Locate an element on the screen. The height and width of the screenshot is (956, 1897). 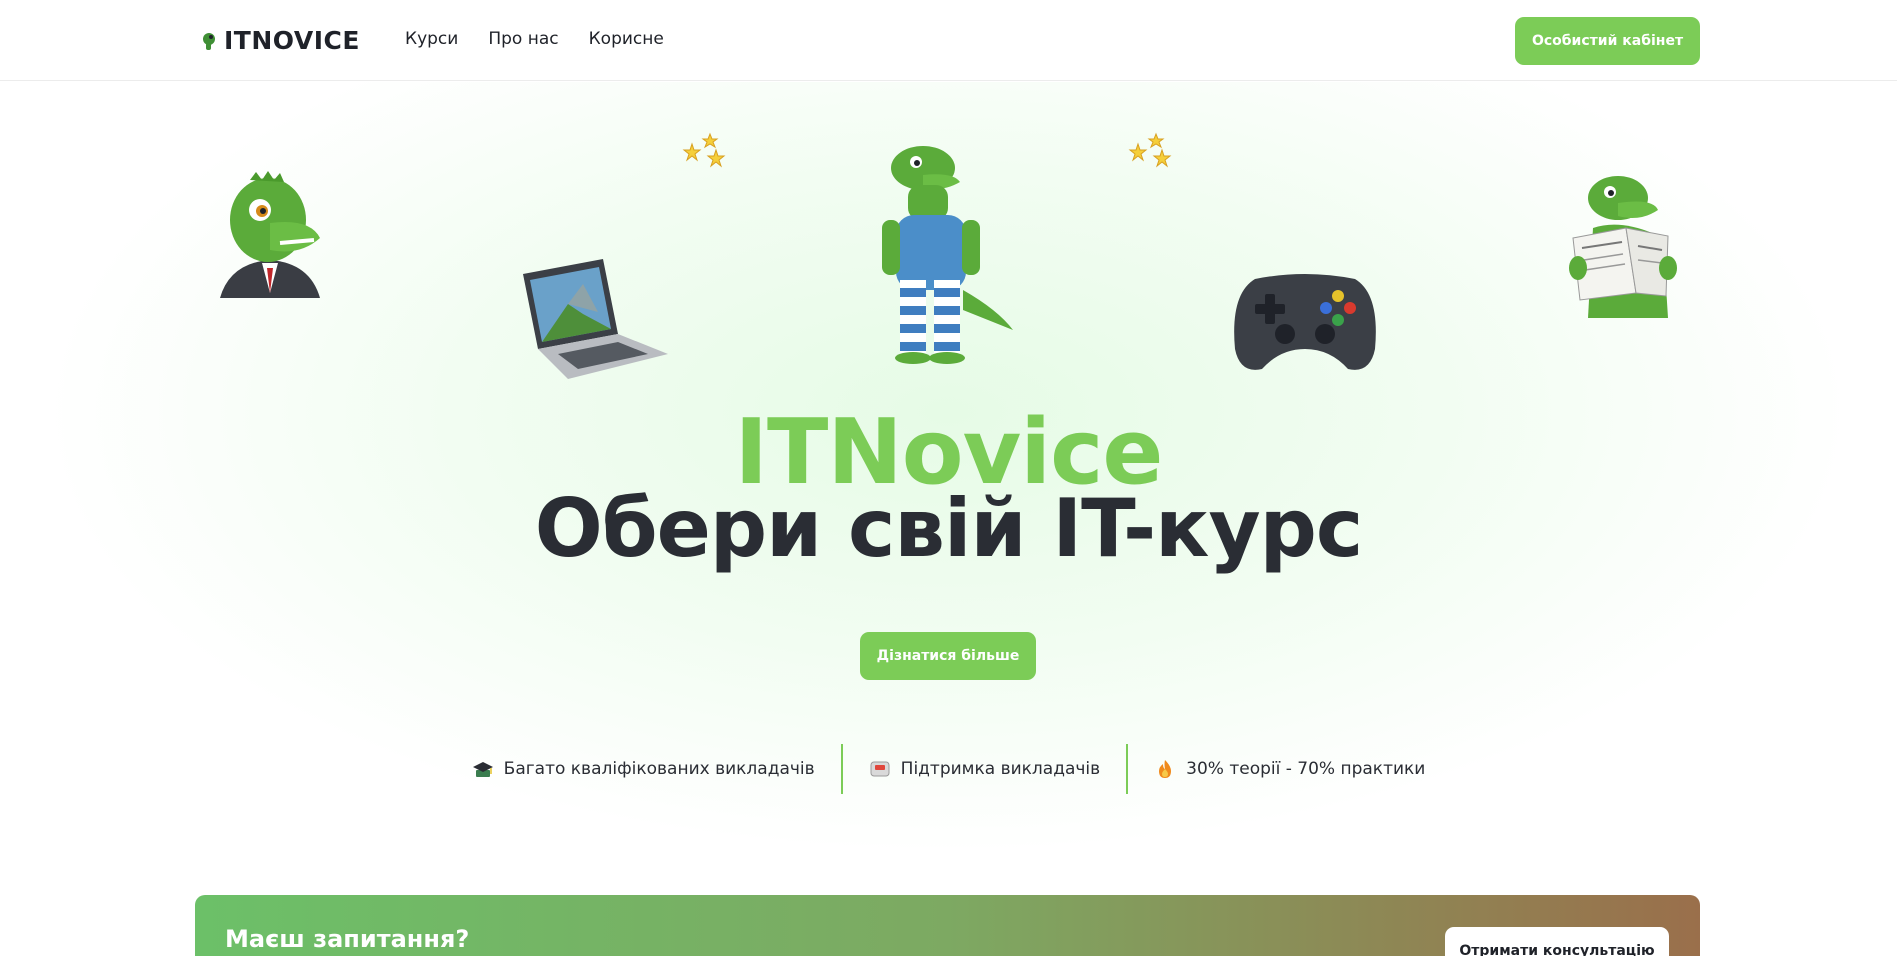
laptop-icon is located at coordinates (595, 319).